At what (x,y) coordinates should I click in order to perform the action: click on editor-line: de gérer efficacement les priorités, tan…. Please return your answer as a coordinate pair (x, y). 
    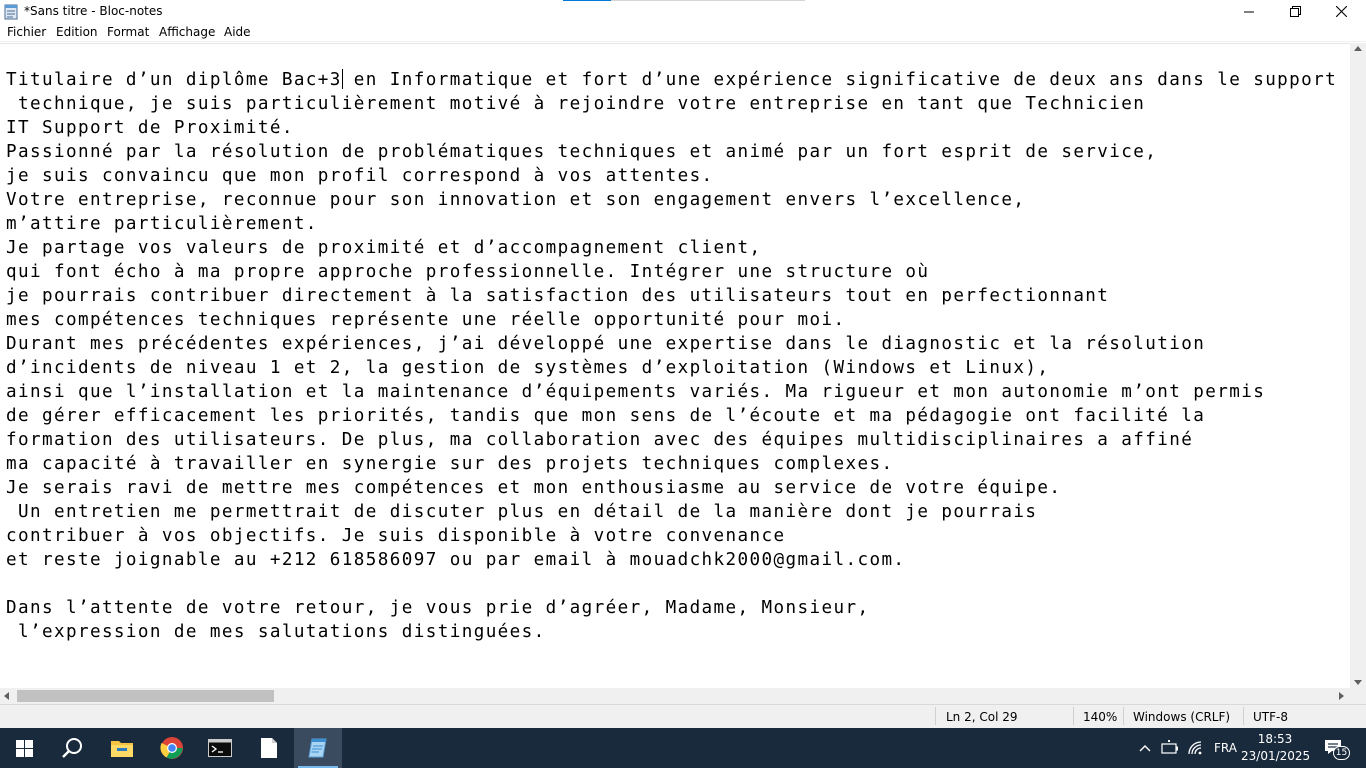
    Looking at the image, I should click on (606, 416).